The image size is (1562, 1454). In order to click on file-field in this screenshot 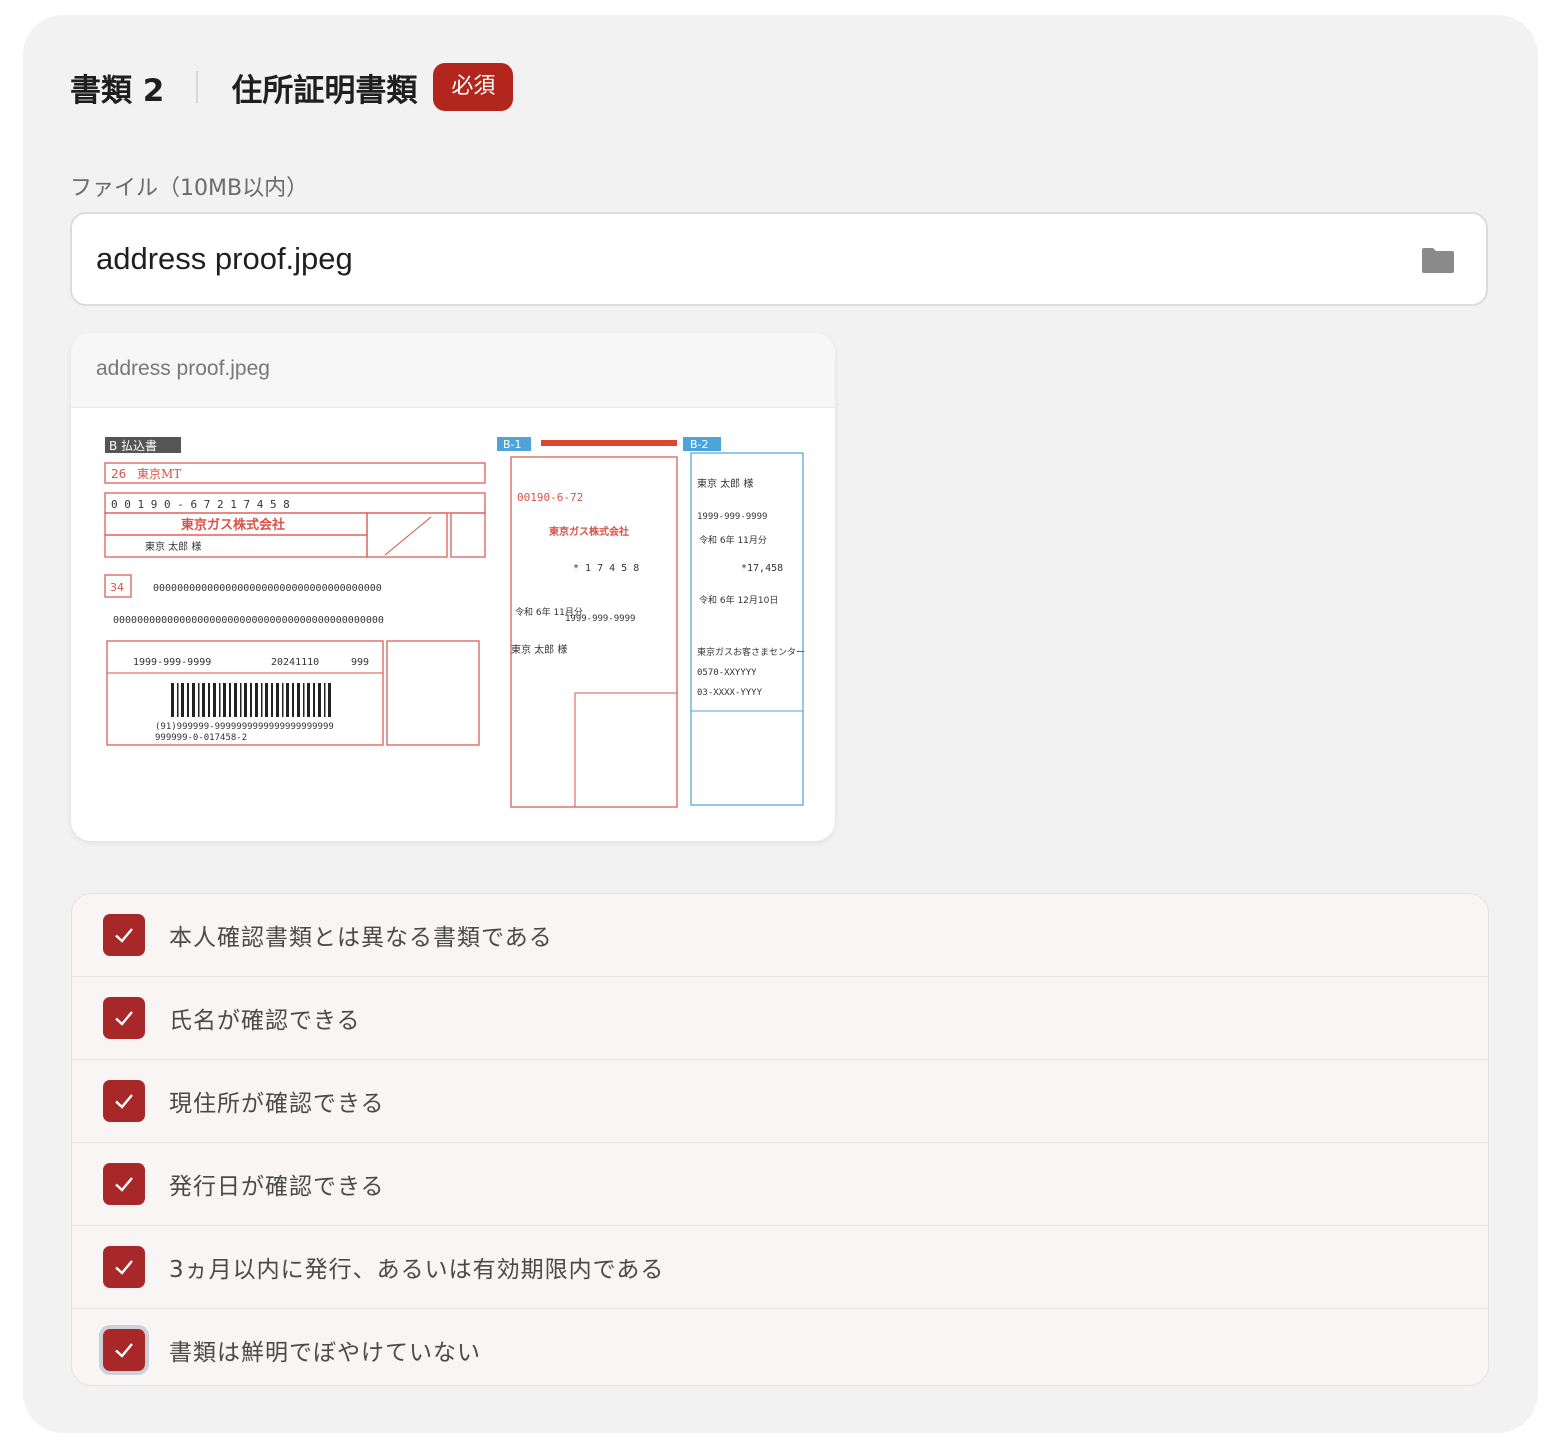, I will do `click(779, 259)`.